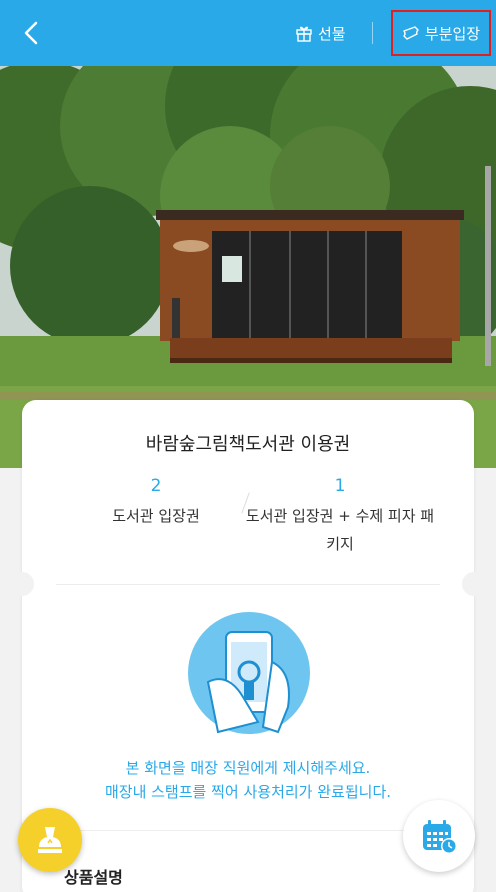  I want to click on chevron-left-icon, so click(31, 33).